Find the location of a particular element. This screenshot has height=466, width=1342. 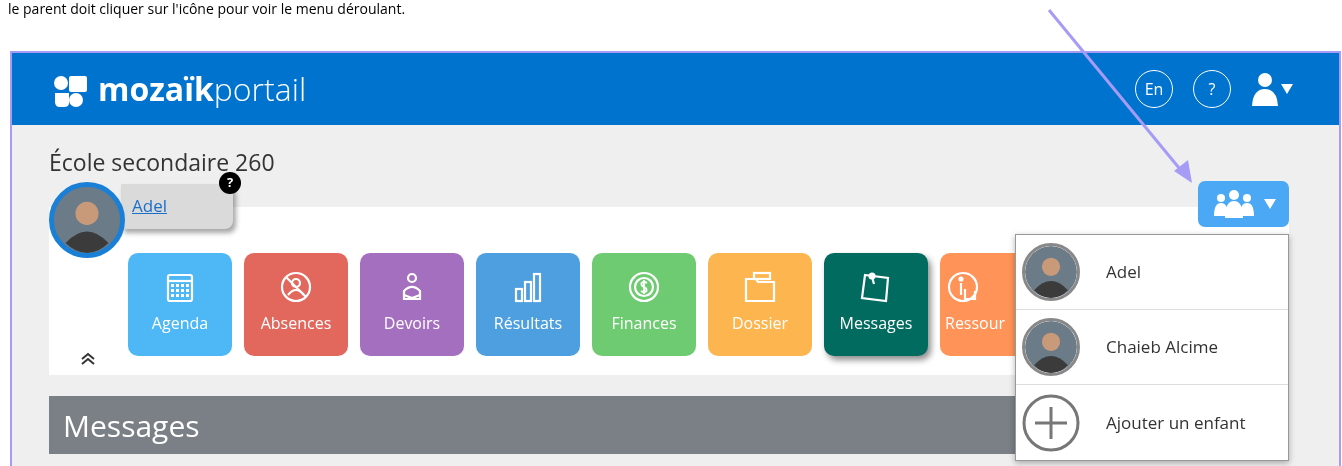

collapse-icon is located at coordinates (88, 359).